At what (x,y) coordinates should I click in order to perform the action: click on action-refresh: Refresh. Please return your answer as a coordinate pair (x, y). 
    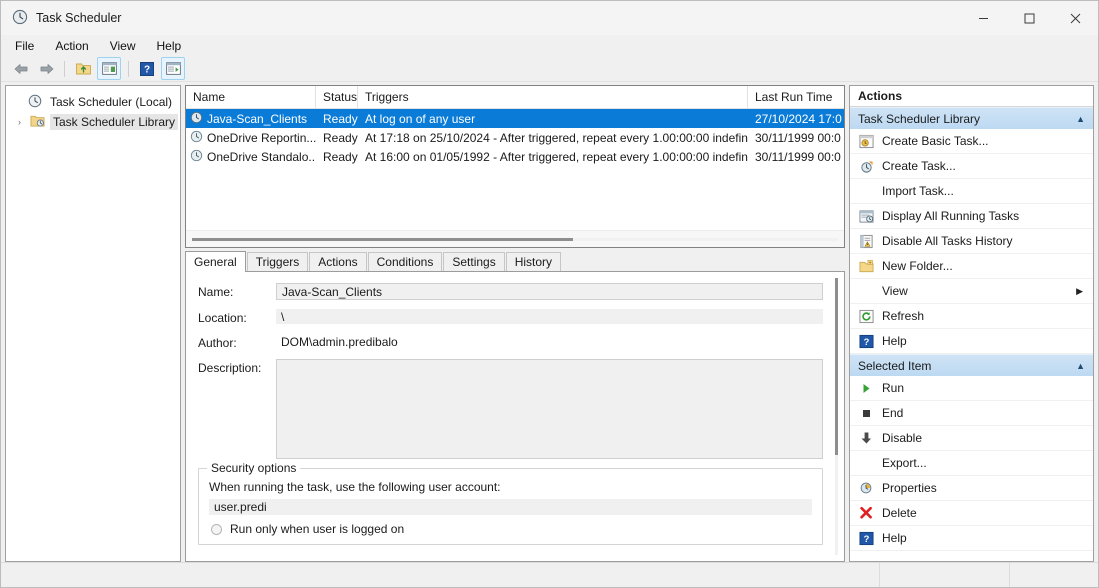
    Looking at the image, I should click on (971, 316).